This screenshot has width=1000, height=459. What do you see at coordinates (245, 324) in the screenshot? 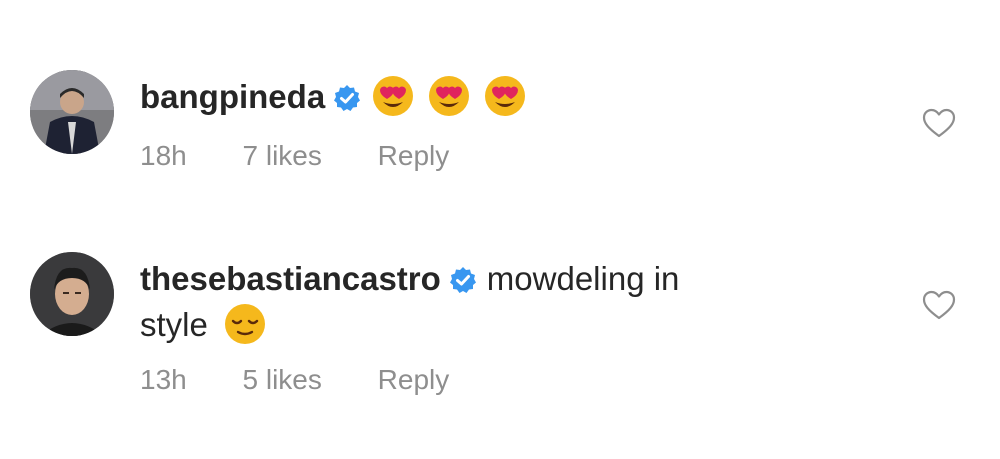
I see `relieved-face-emoji` at bounding box center [245, 324].